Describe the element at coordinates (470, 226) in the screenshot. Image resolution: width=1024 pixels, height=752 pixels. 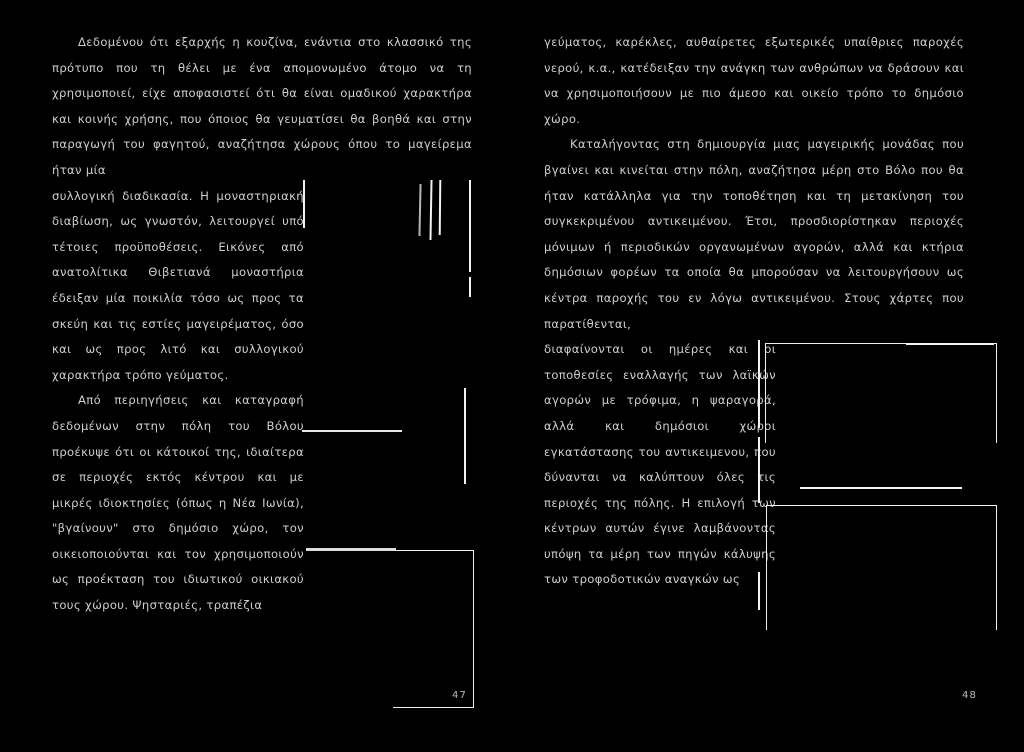
I see `vertical-rule-right-upper` at that location.